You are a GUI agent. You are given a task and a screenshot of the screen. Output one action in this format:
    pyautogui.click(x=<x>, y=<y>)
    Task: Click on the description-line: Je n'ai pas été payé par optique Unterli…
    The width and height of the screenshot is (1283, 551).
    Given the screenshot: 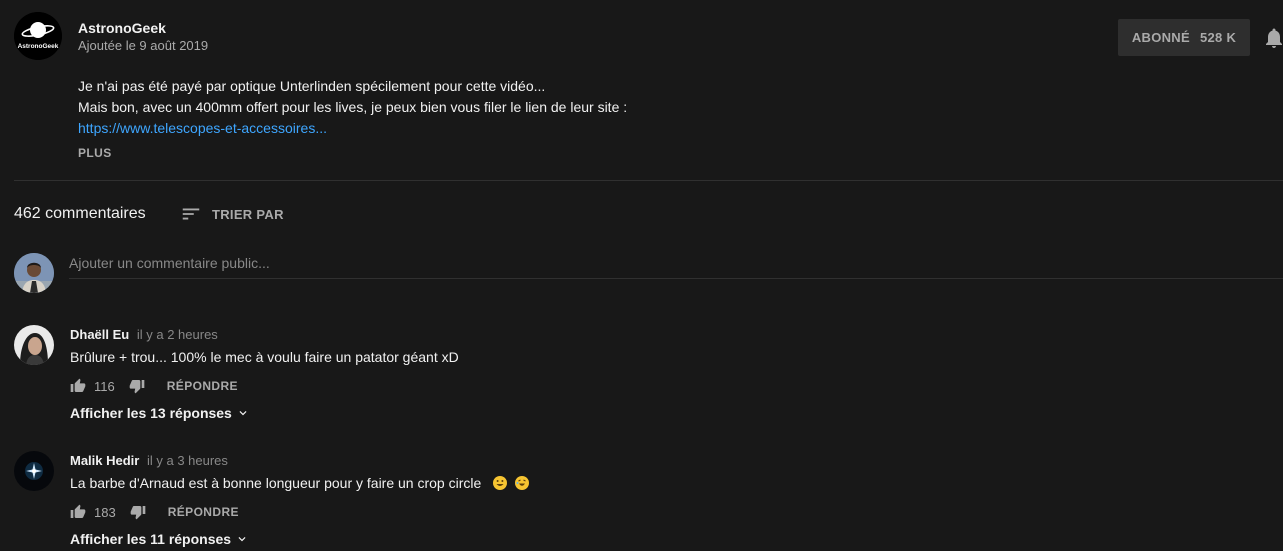 What is the action you would take?
    pyautogui.click(x=312, y=86)
    